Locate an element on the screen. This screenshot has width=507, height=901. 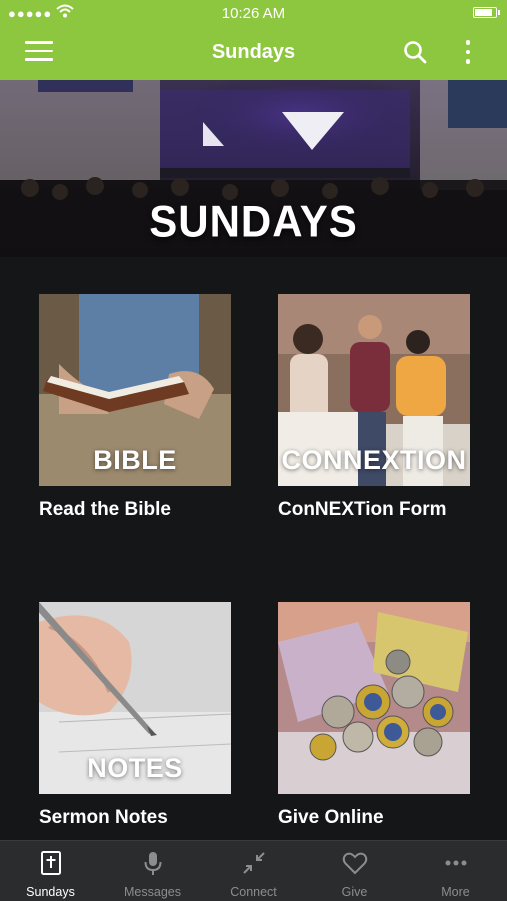
nav-bar: Sundays is located at coordinates (253, 53).